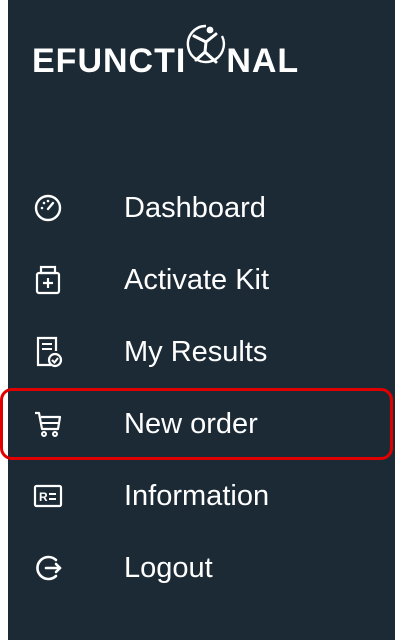 This screenshot has height=640, width=395. I want to click on stick-figure-circle-icon, so click(206, 49).